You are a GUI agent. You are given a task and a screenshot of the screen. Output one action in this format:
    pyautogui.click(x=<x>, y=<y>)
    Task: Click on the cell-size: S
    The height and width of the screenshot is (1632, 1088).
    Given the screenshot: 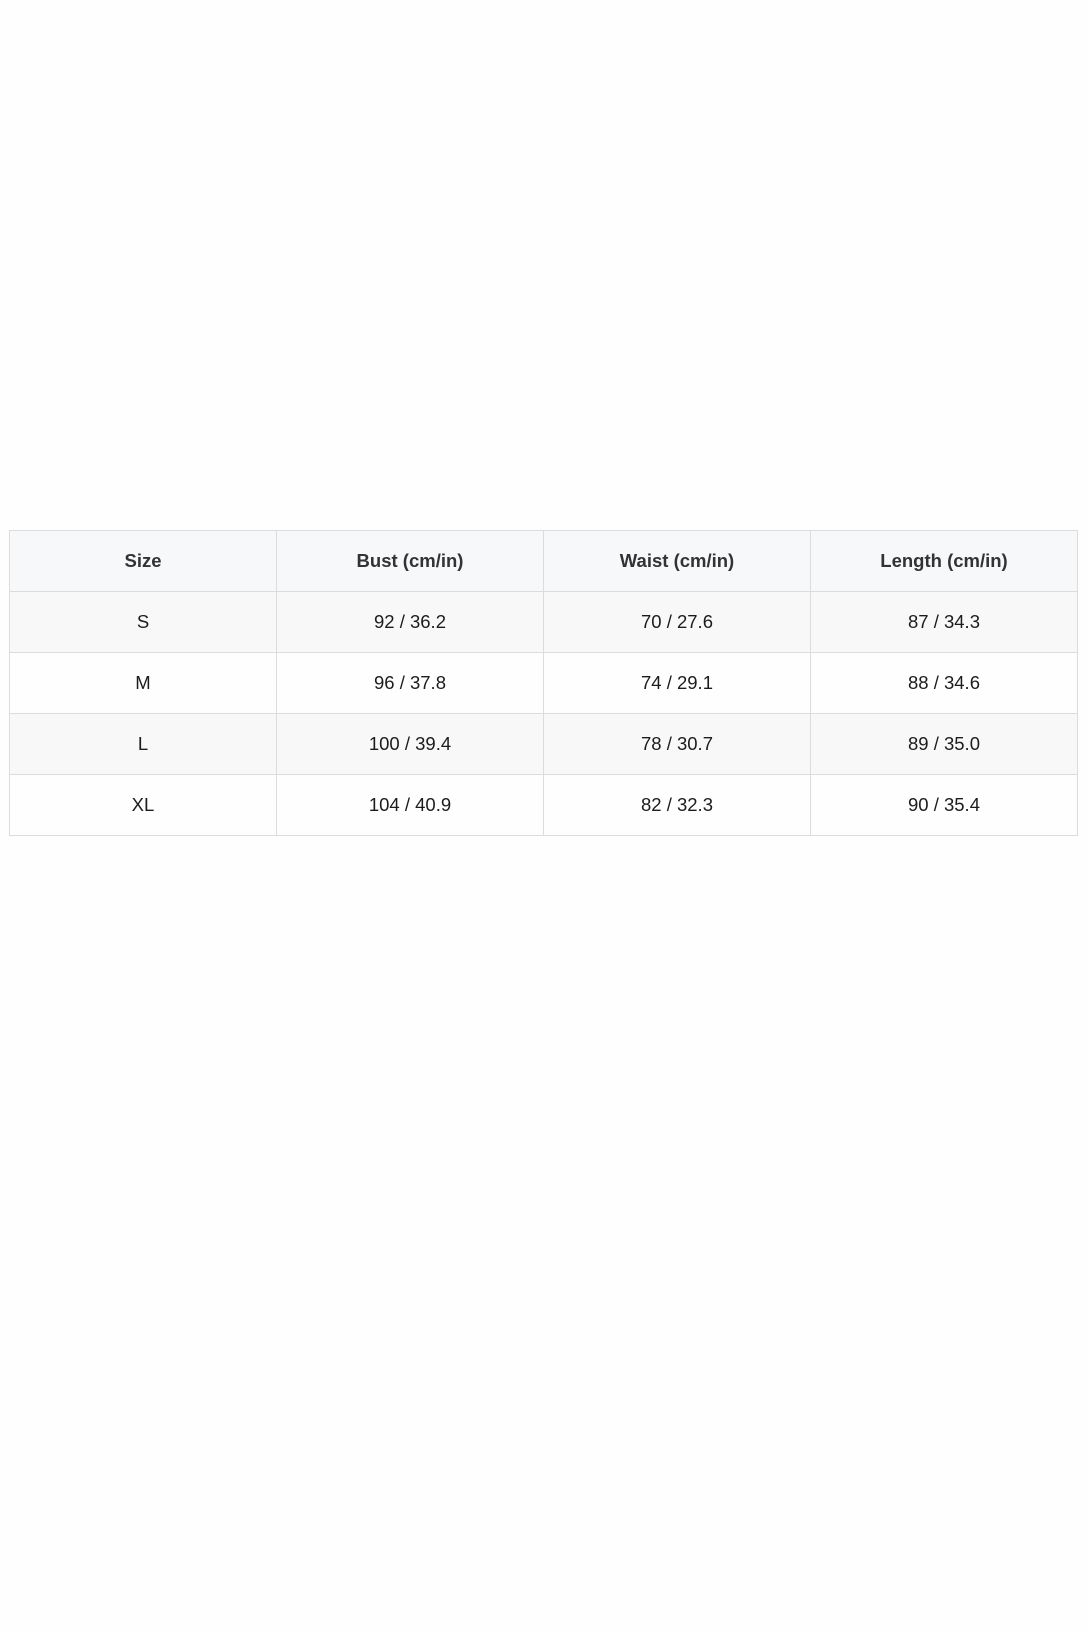 What is the action you would take?
    pyautogui.click(x=143, y=622)
    